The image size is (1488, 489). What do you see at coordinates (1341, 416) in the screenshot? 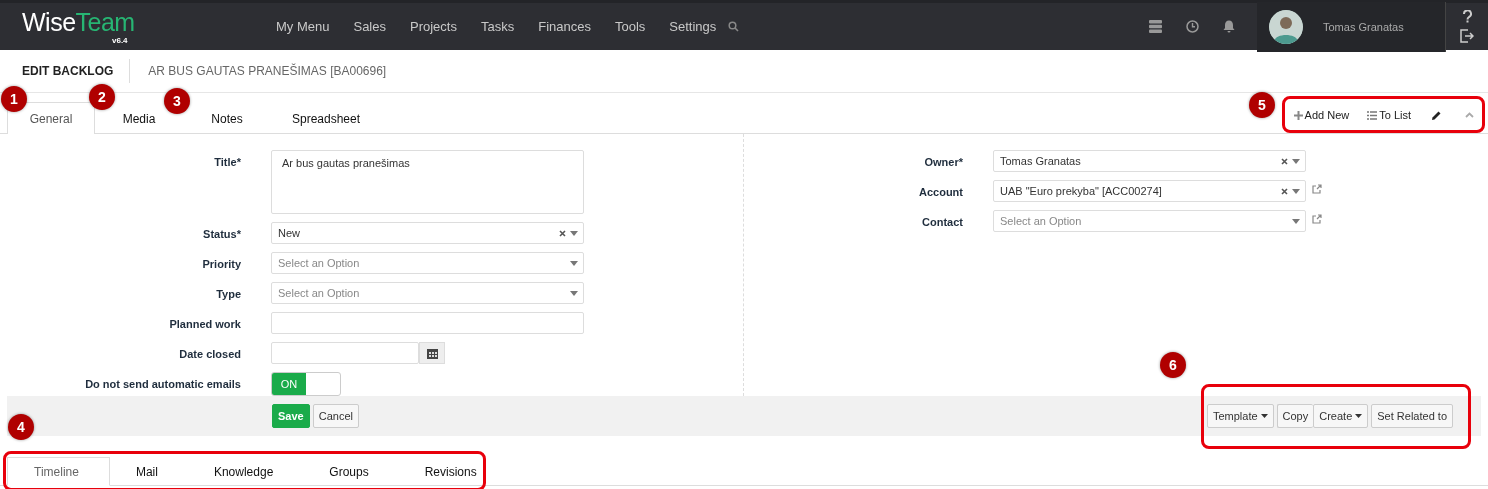
I see `action-button: Create` at bounding box center [1341, 416].